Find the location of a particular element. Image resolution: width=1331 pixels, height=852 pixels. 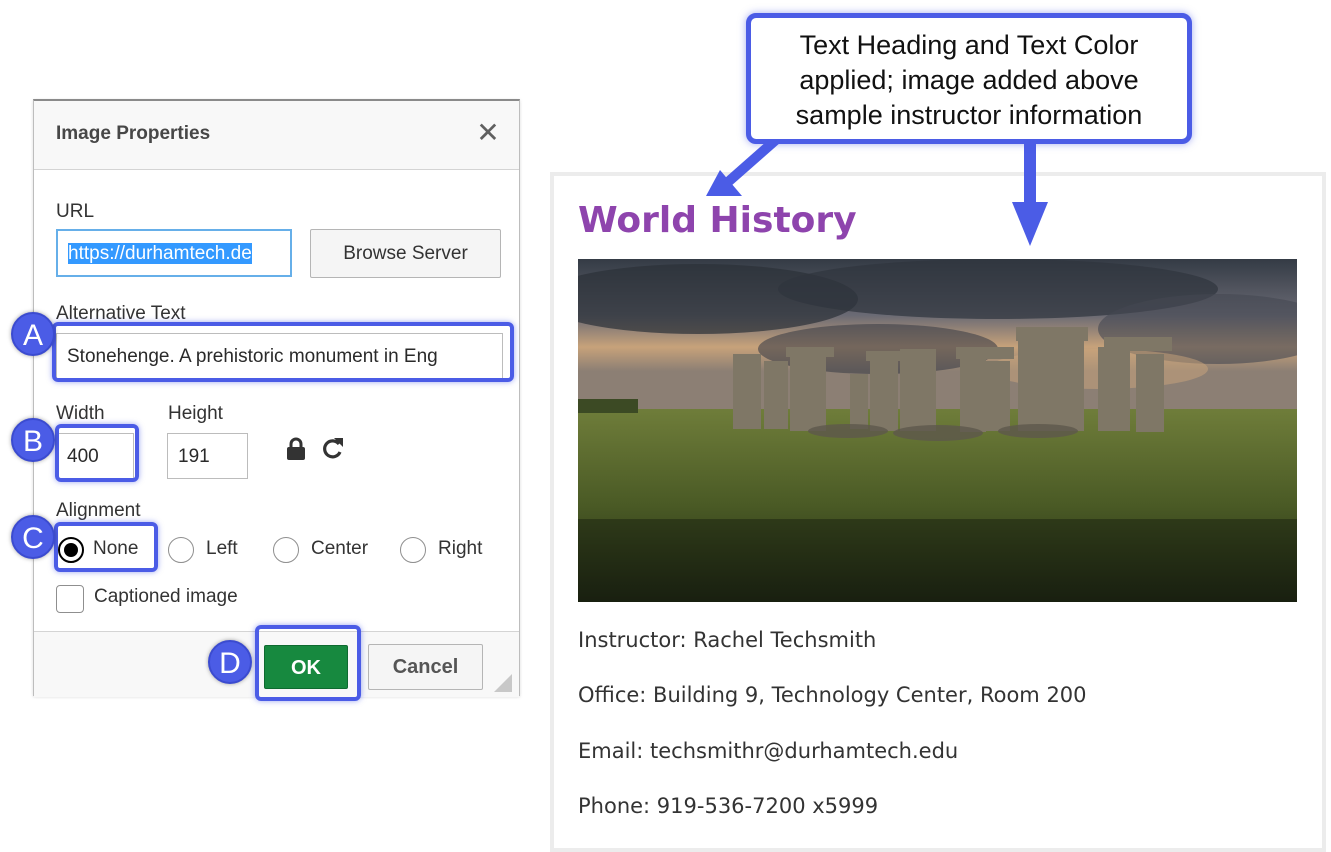

alignment-label: Alignment is located at coordinates (98, 510).